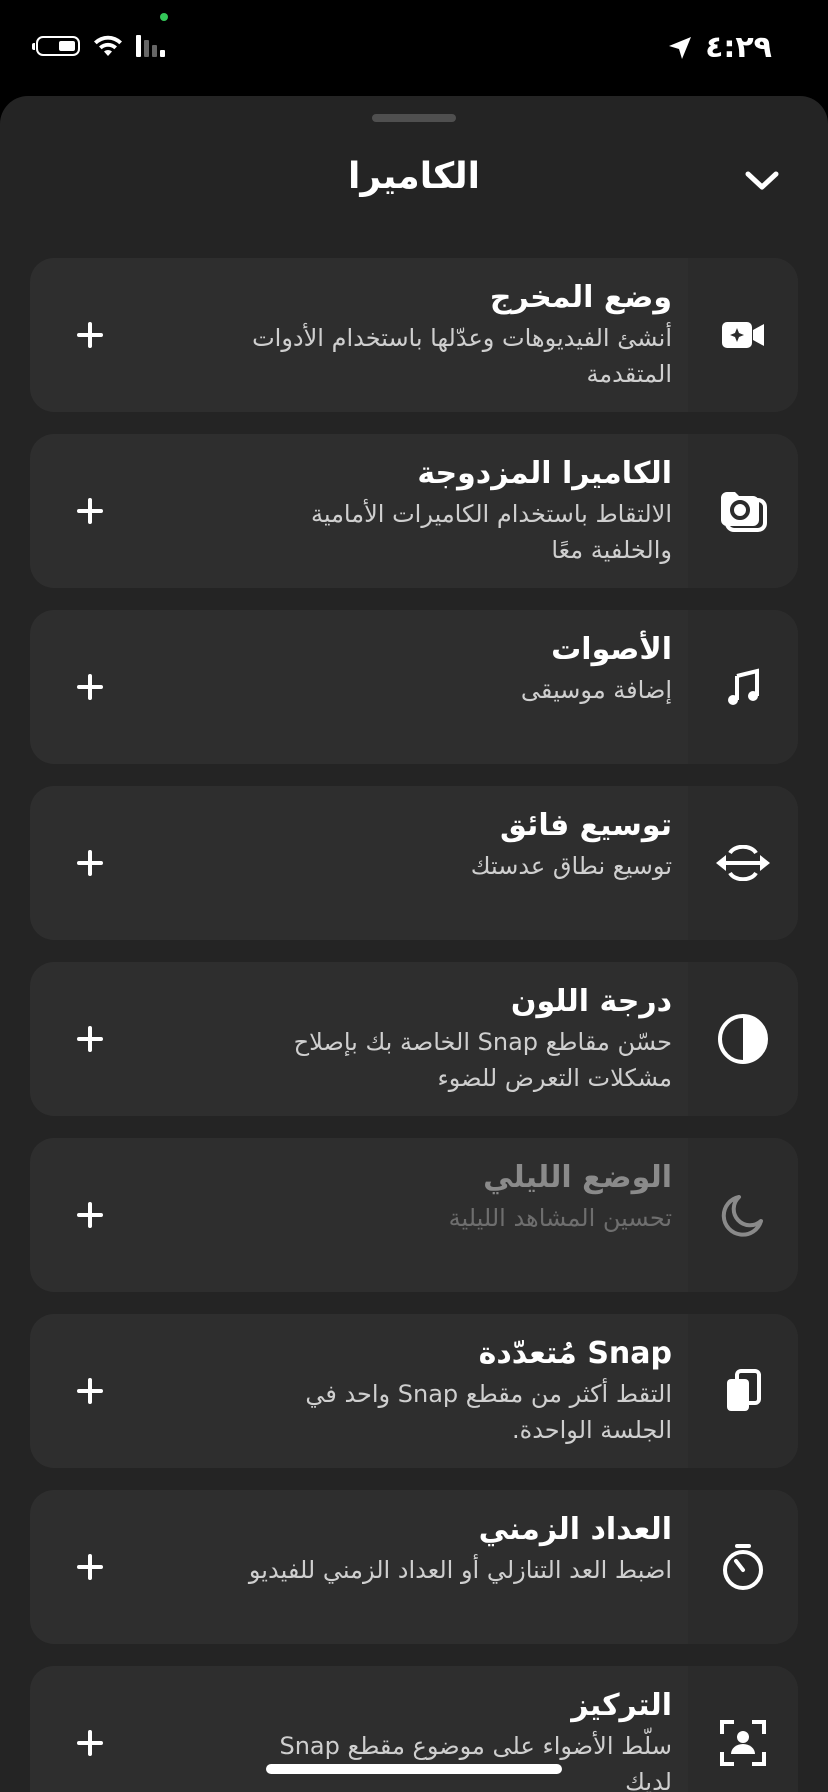 The width and height of the screenshot is (828, 1792). Describe the element at coordinates (475, 1762) in the screenshot. I see `item-description: سلّط الأضواء على موضوع مقطع Snap لديك` at that location.